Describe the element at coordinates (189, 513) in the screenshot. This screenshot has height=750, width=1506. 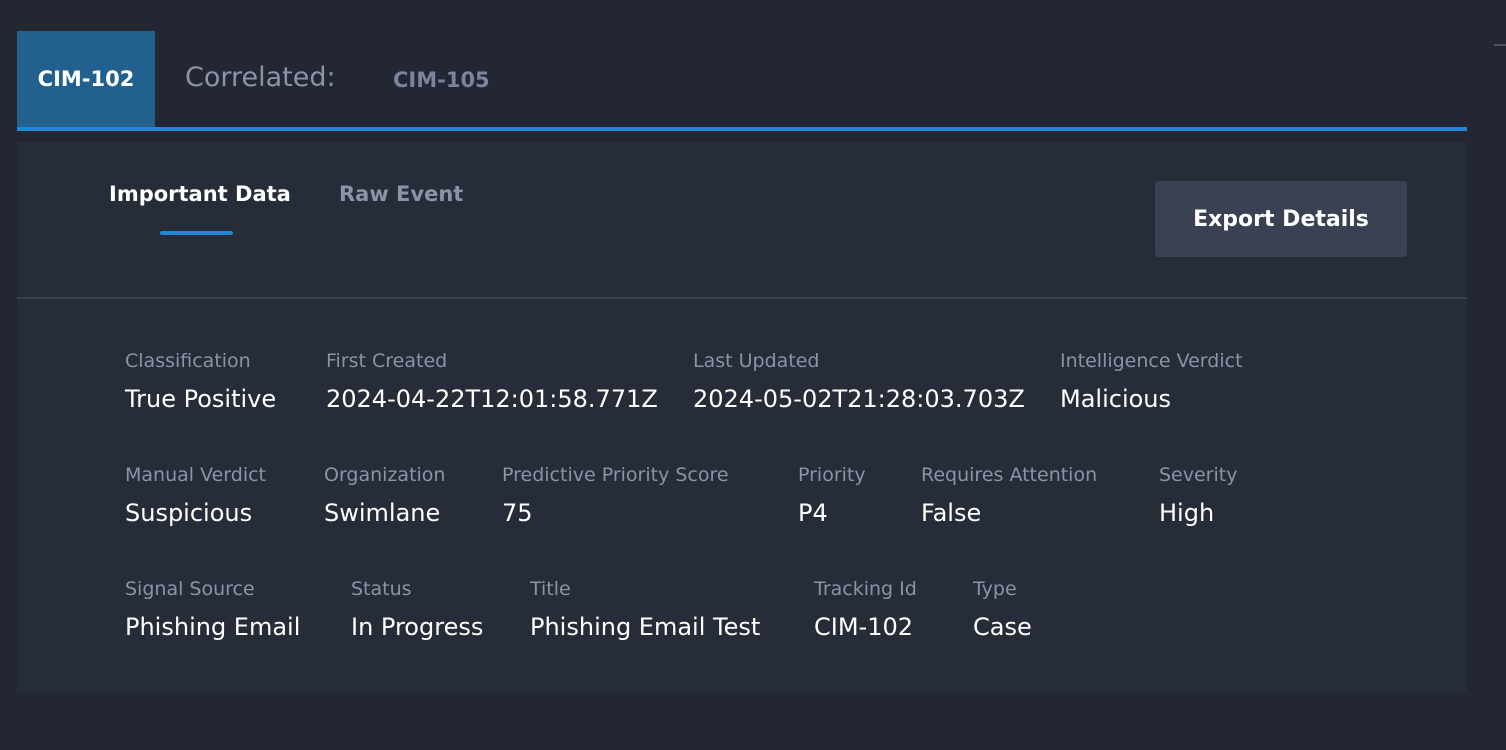
I see `field-value: Suspicious` at that location.